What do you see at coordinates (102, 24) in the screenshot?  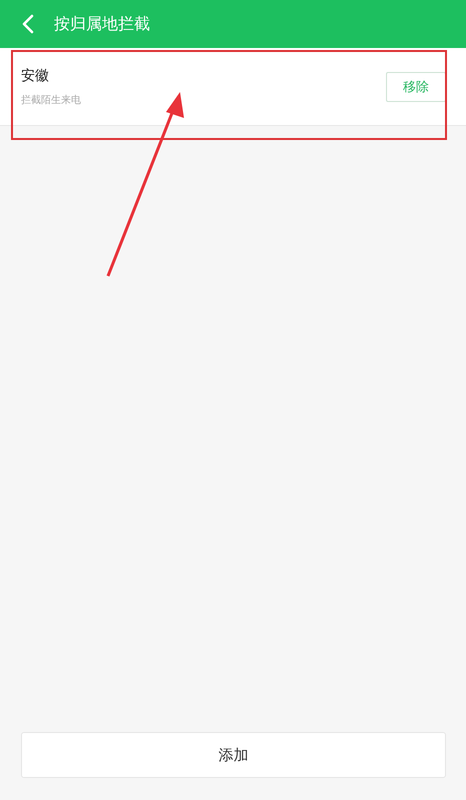 I see `page-title: 按归属地拦截` at bounding box center [102, 24].